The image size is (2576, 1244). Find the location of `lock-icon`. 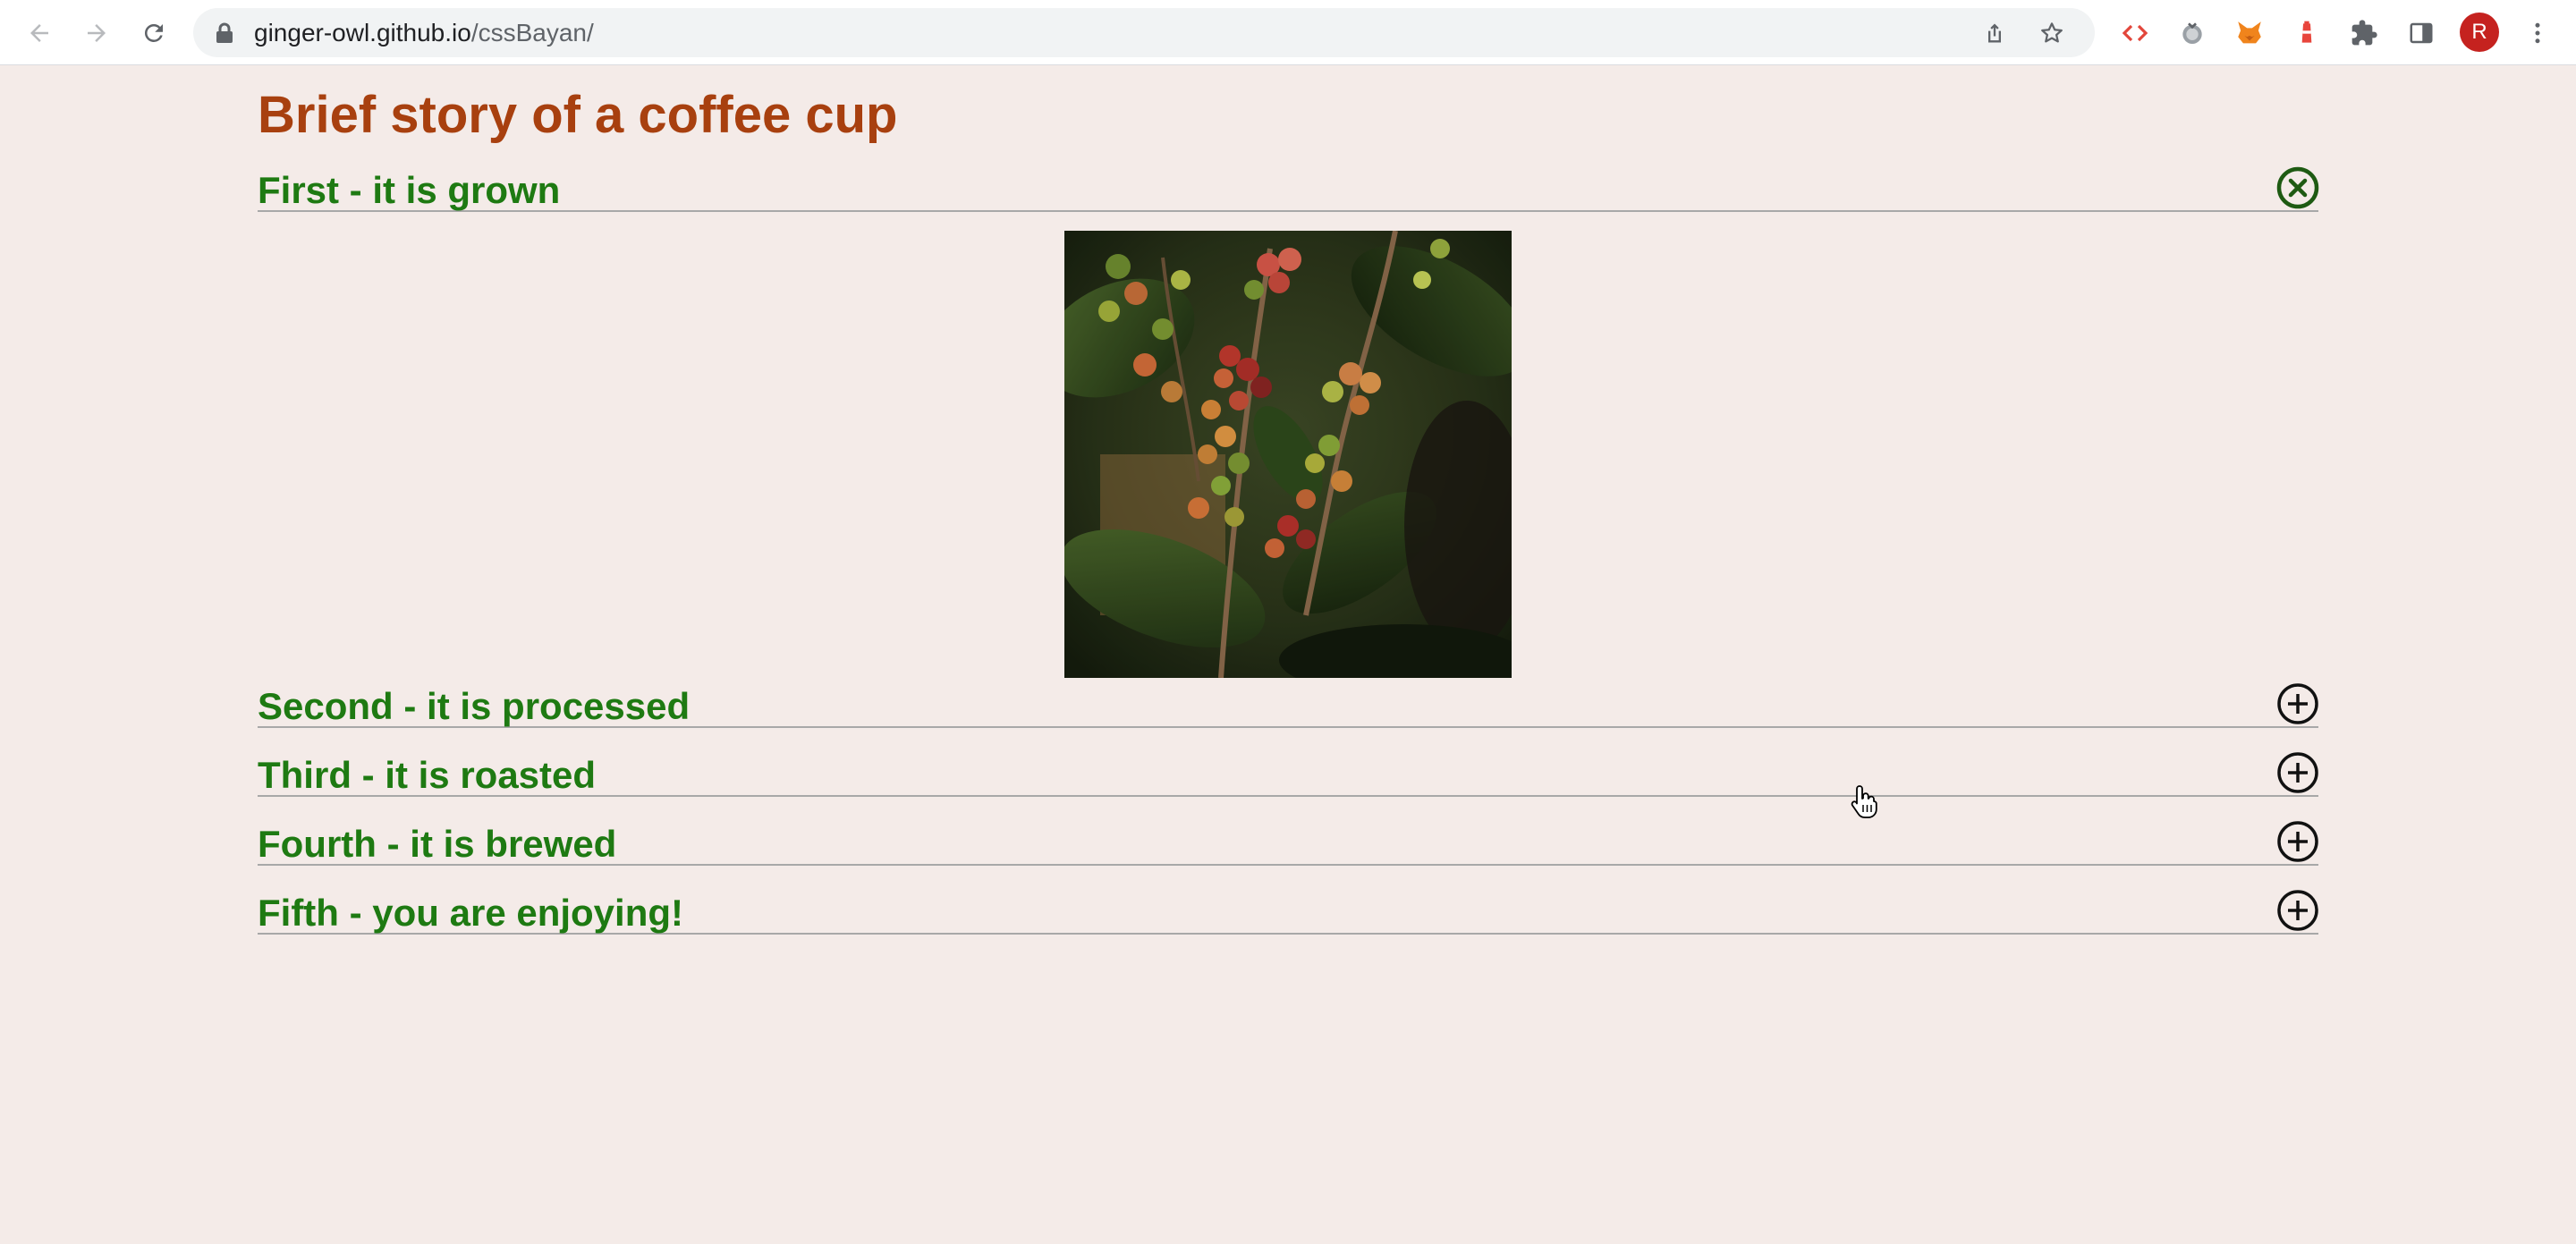

lock-icon is located at coordinates (224, 32).